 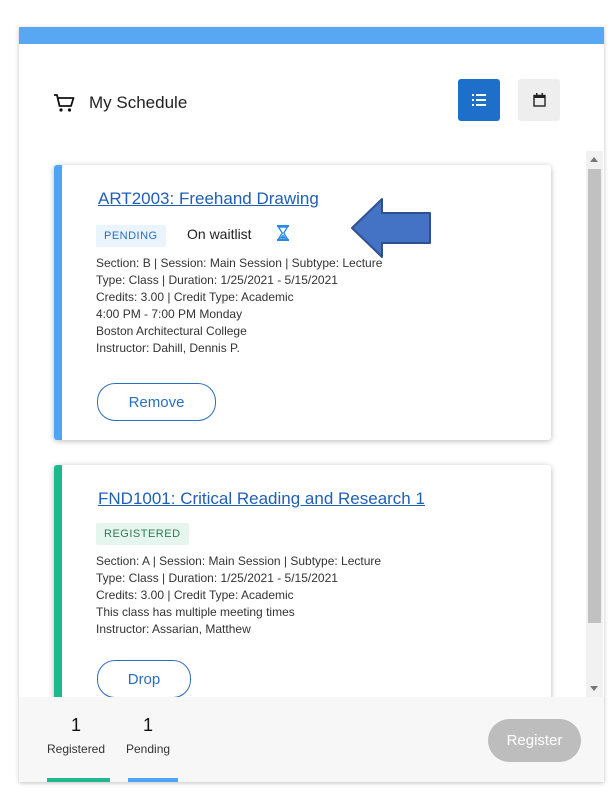 I want to click on list-icon, so click(x=479, y=100).